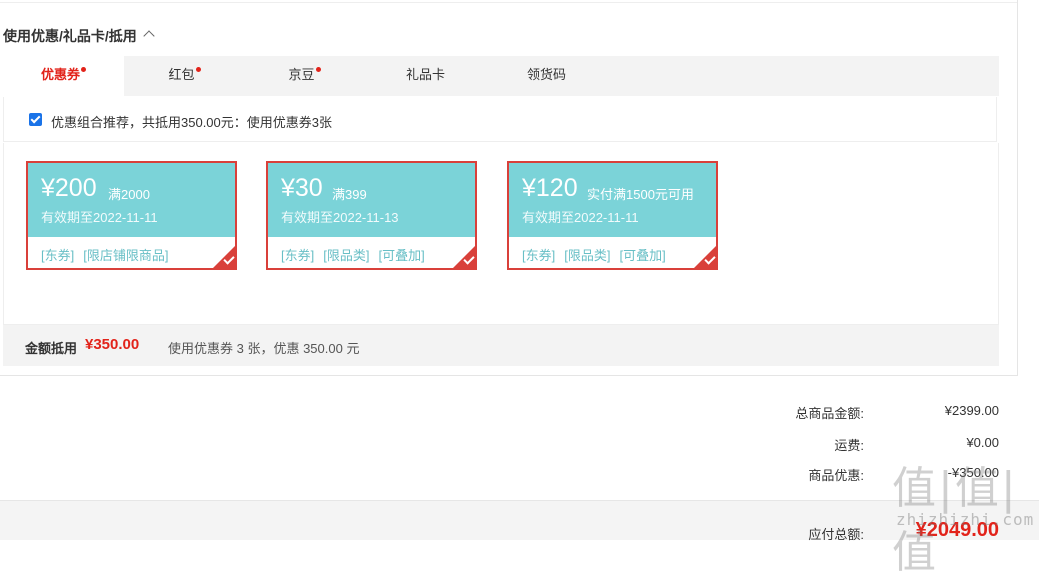 This screenshot has width=1039, height=580. I want to click on total-value: ¥2399.00, so click(971, 410).